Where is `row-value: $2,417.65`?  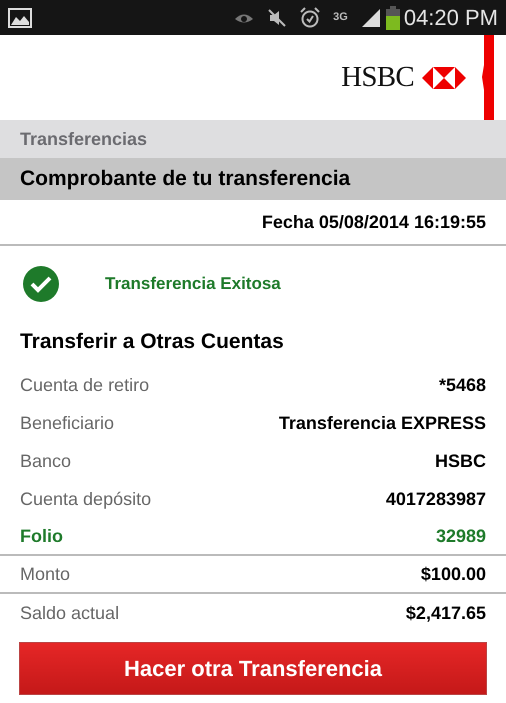
row-value: $2,417.65 is located at coordinates (446, 613).